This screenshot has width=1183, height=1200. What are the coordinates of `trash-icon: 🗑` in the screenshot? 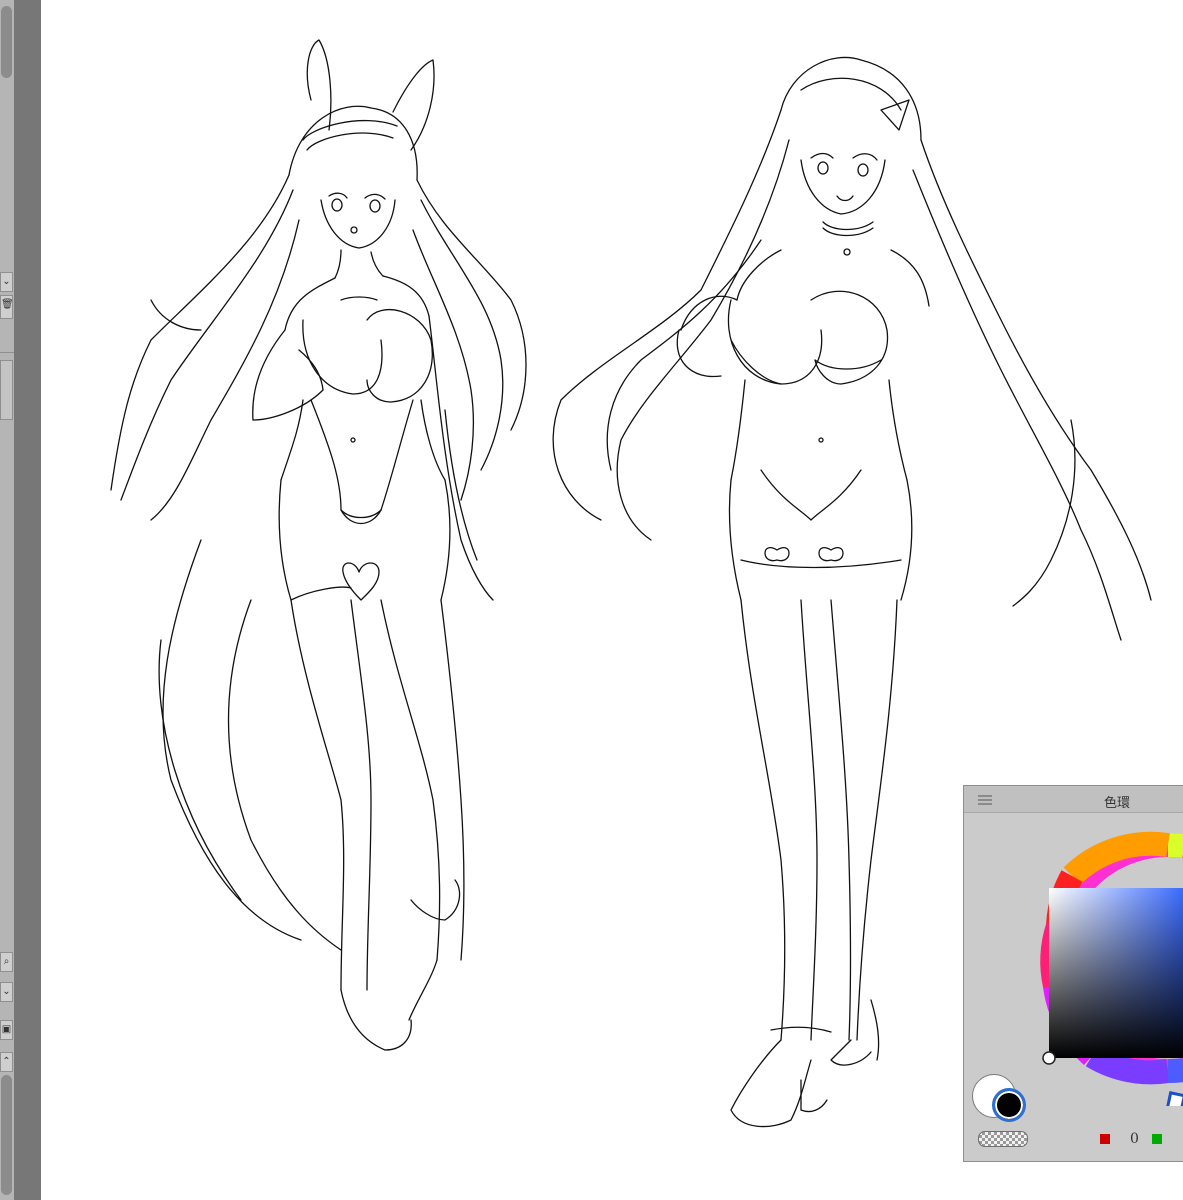 It's located at (7, 307).